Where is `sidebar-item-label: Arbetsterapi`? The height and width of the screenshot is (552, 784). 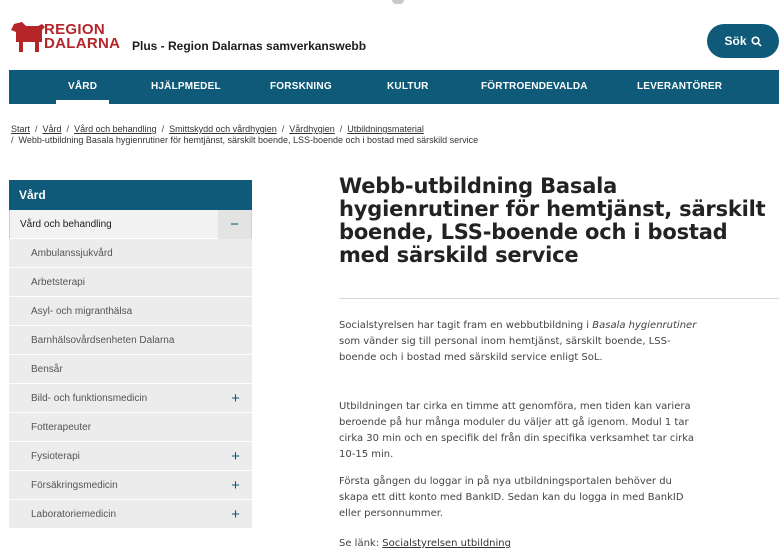
sidebar-item-label: Arbetsterapi is located at coordinates (58, 282).